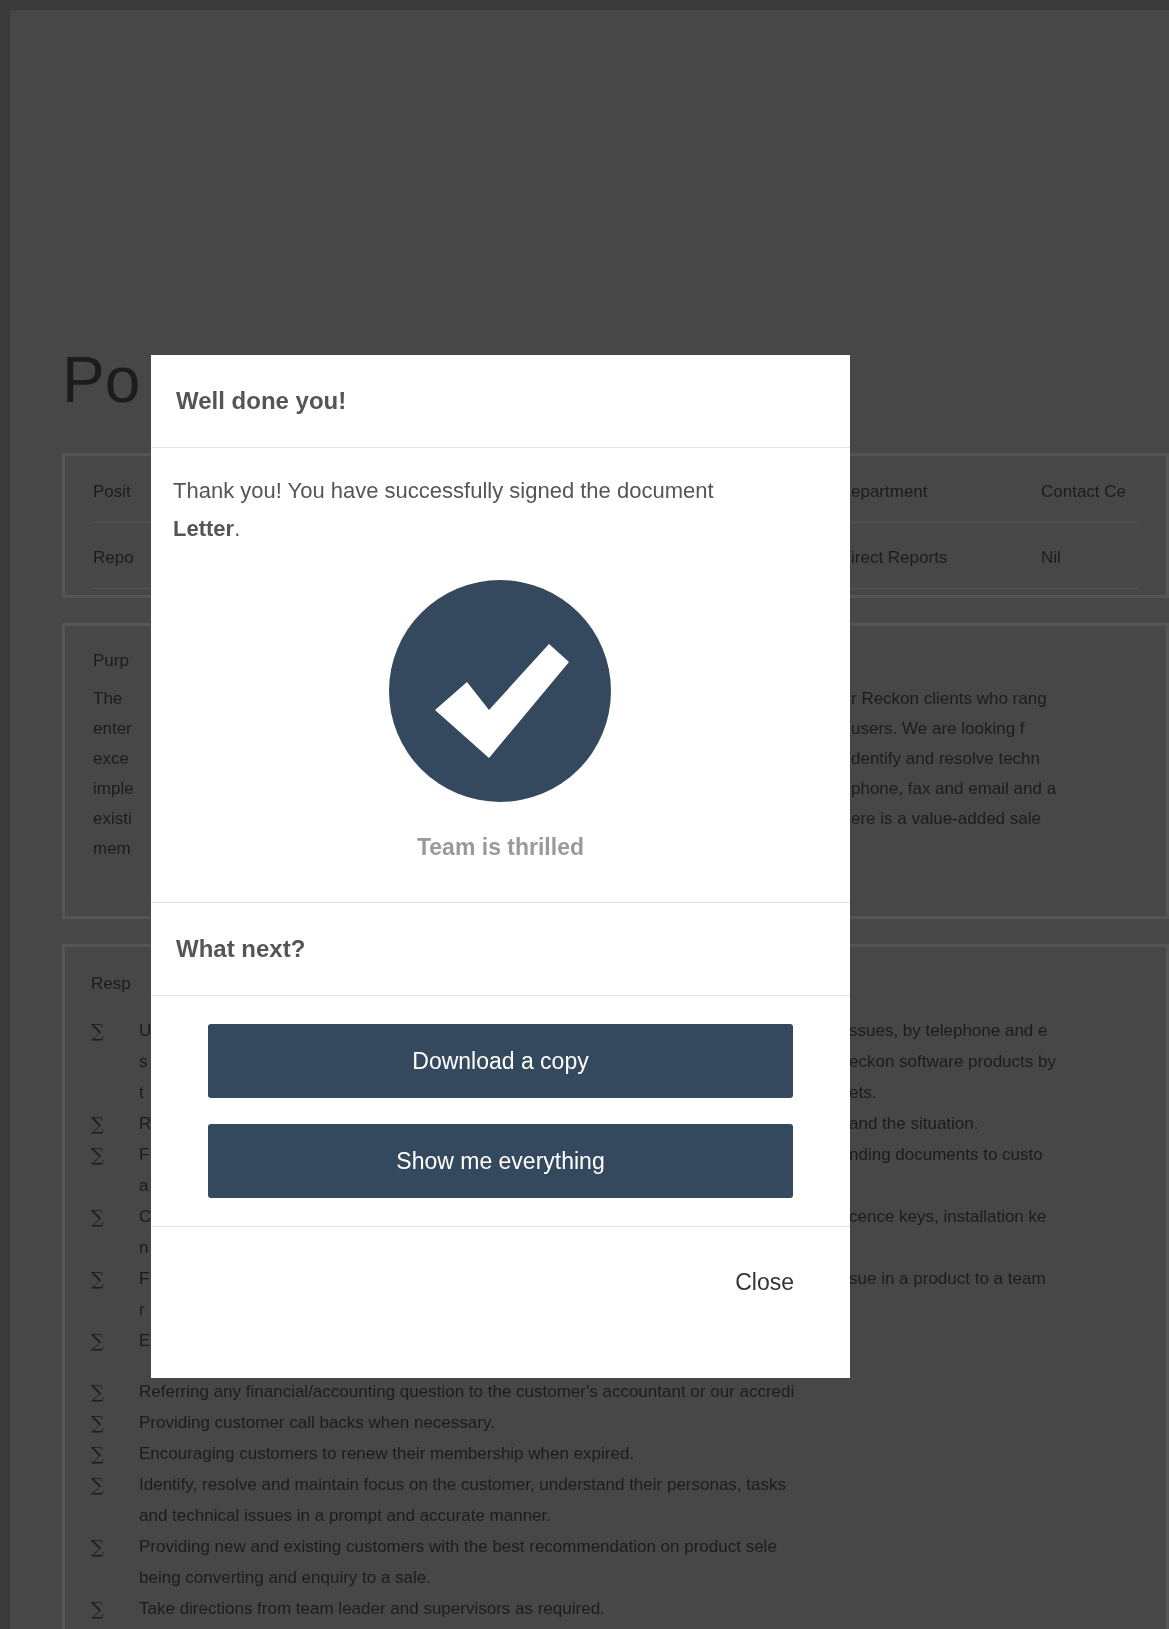 The image size is (1169, 1629). What do you see at coordinates (499, 691) in the screenshot?
I see `success-check-icon` at bounding box center [499, 691].